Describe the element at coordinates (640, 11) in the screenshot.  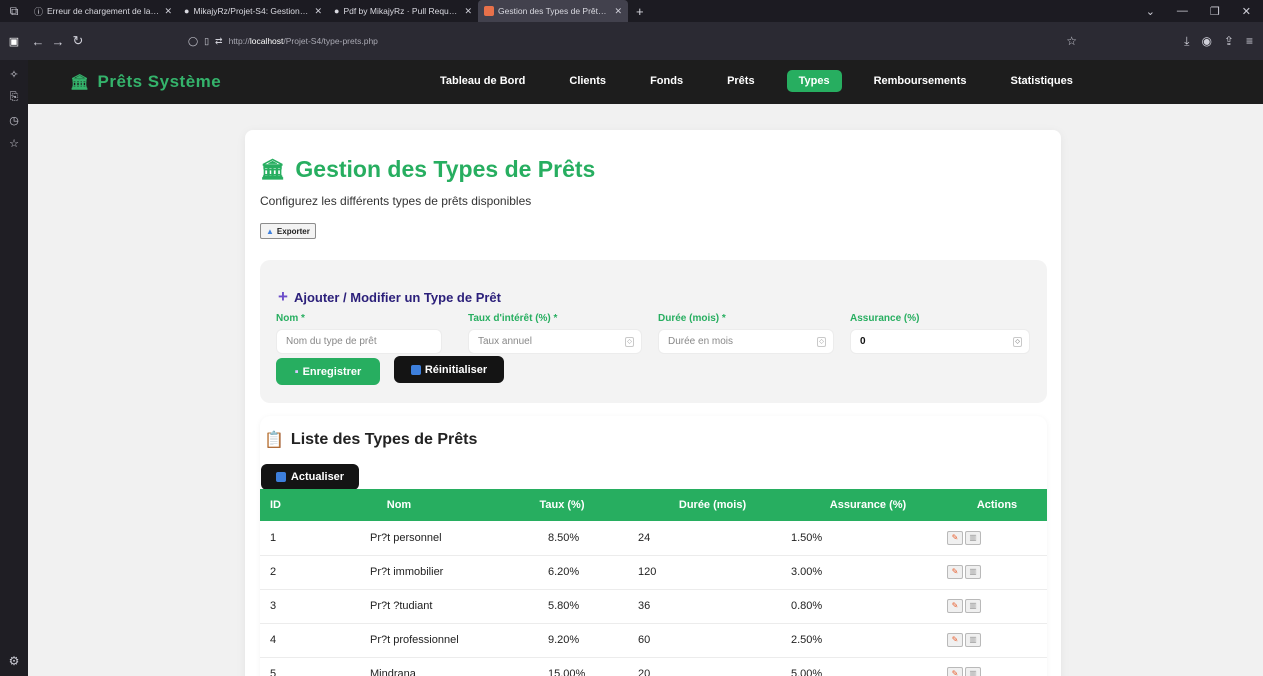
I see `new-tab-icon: +` at that location.